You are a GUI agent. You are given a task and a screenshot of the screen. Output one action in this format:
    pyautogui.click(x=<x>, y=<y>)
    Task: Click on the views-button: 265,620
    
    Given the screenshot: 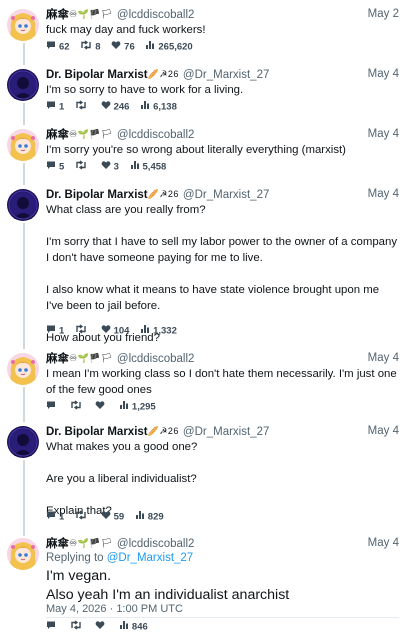 What is the action you would take?
    pyautogui.click(x=169, y=47)
    